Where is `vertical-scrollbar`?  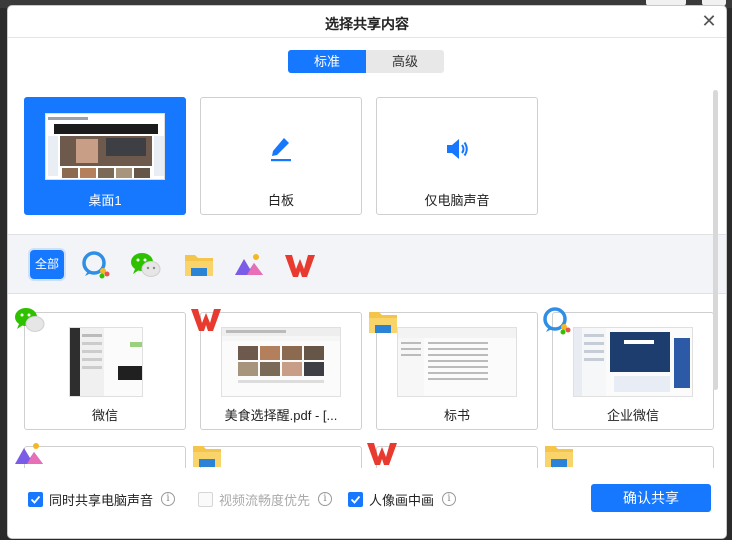 vertical-scrollbar is located at coordinates (715, 240).